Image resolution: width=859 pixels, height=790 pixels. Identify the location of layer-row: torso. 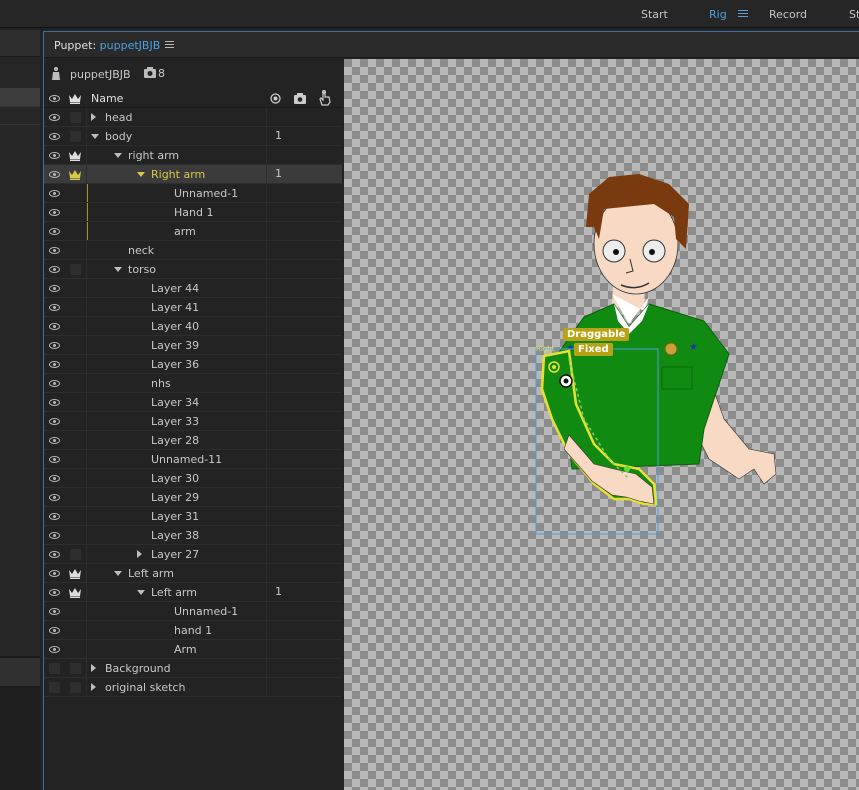
(193, 269).